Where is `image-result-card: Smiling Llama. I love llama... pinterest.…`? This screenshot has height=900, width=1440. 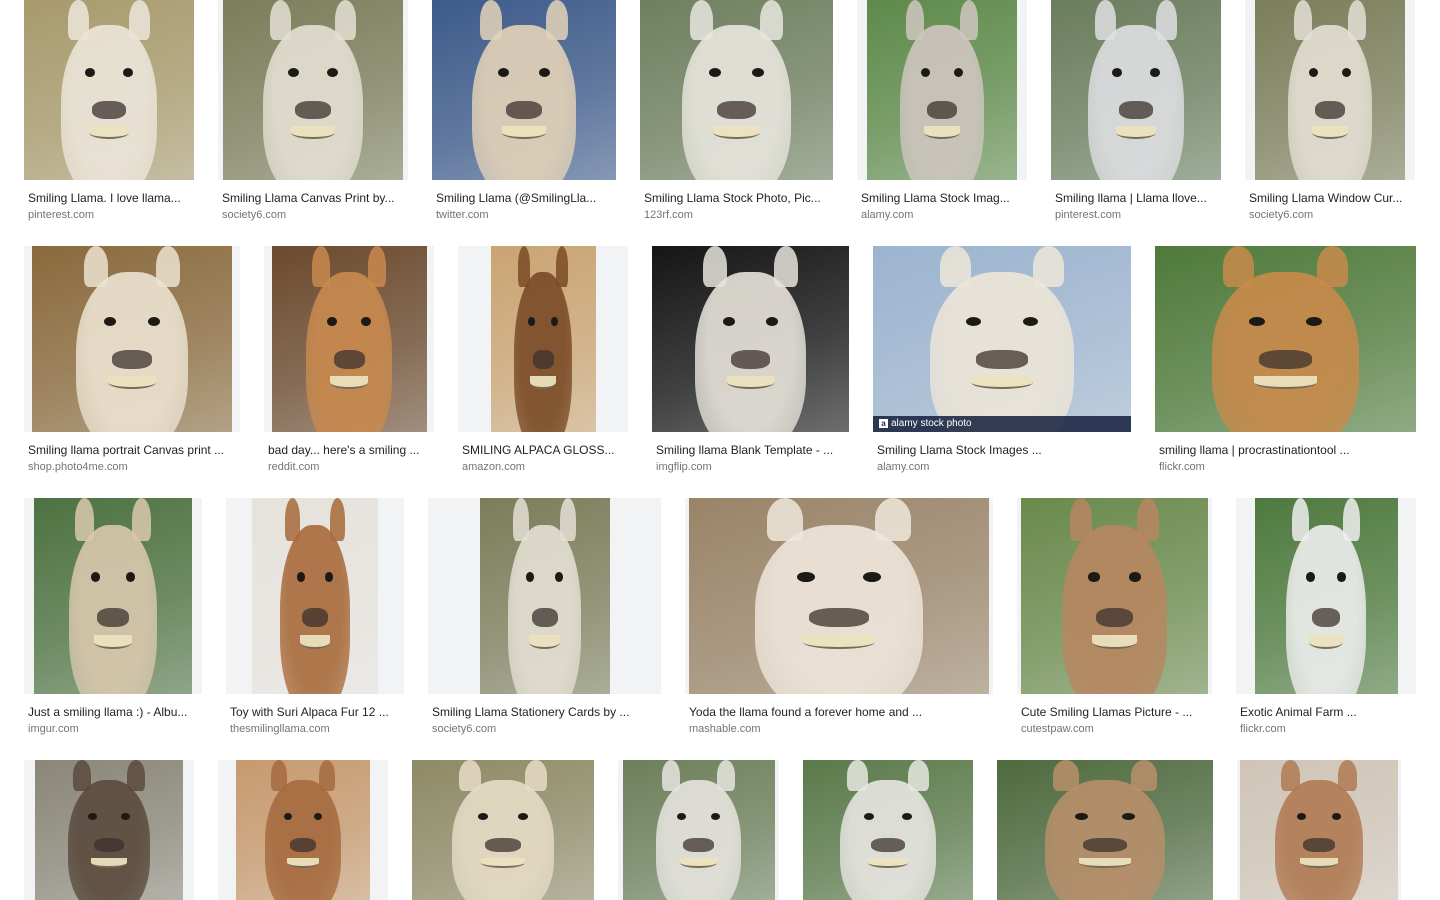 image-result-card: Smiling Llama. I love llama... pinterest.… is located at coordinates (109, 111).